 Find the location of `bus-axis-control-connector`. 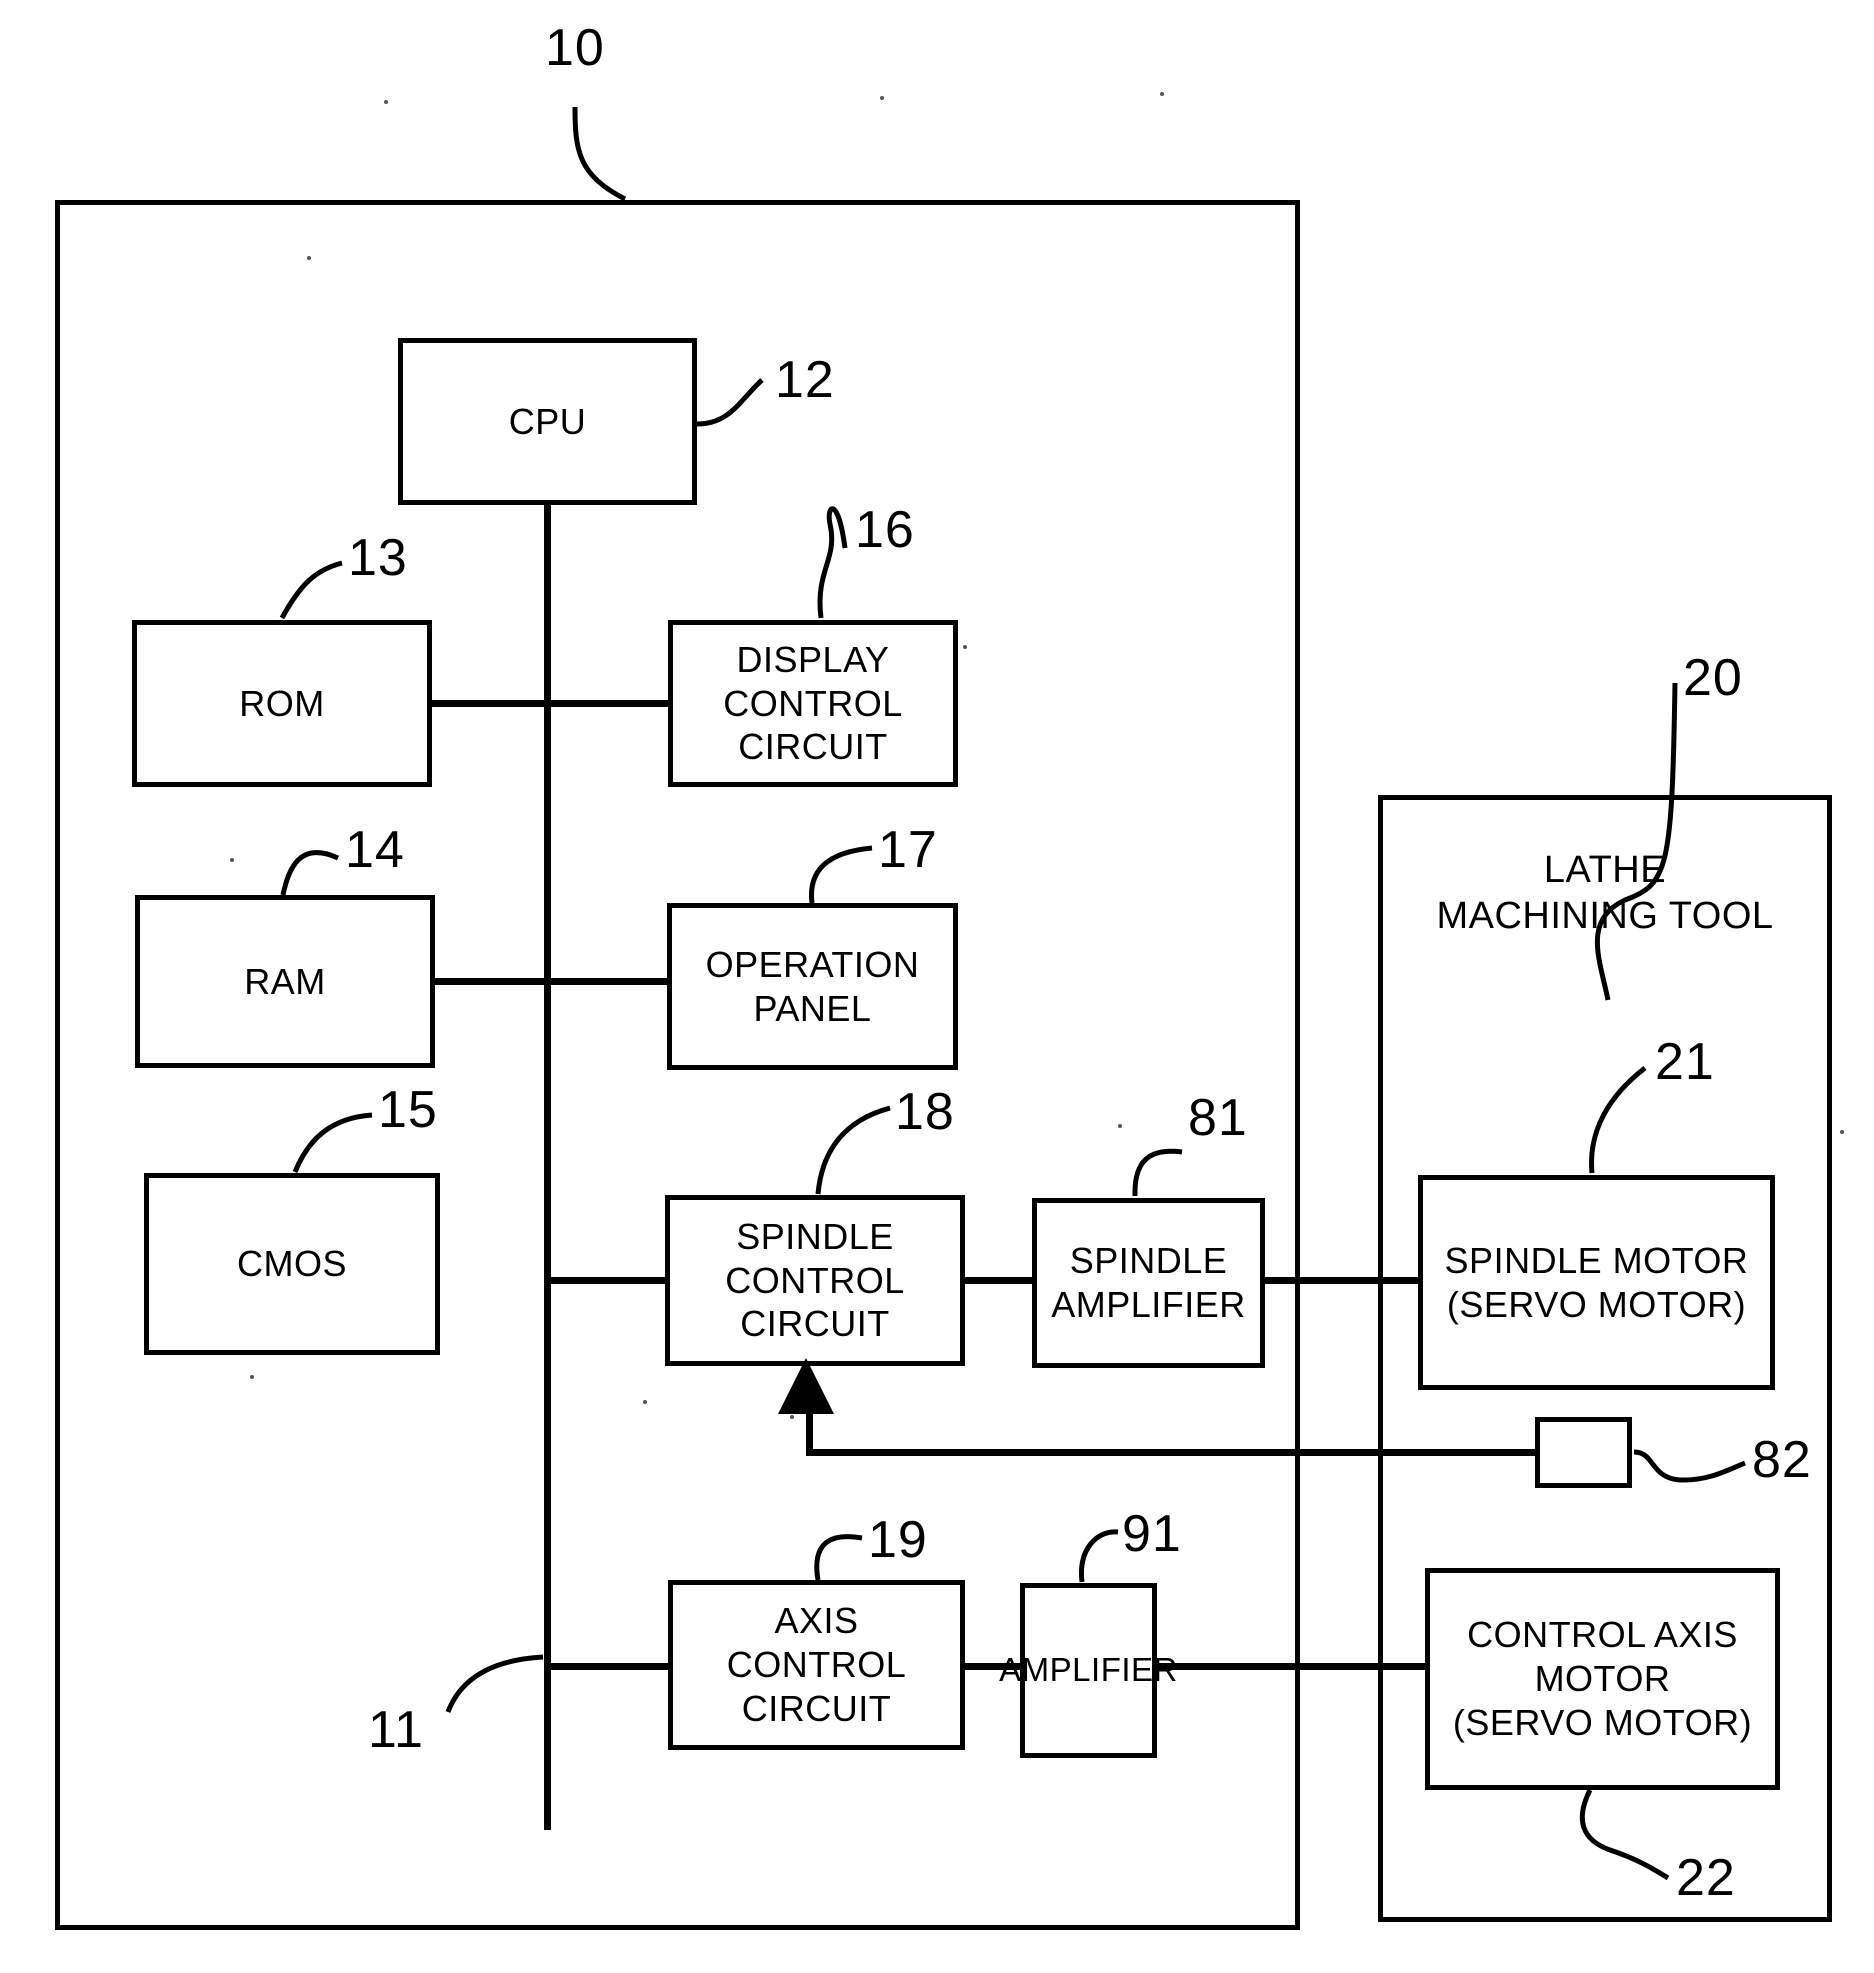

bus-axis-control-connector is located at coordinates (608, 1666).